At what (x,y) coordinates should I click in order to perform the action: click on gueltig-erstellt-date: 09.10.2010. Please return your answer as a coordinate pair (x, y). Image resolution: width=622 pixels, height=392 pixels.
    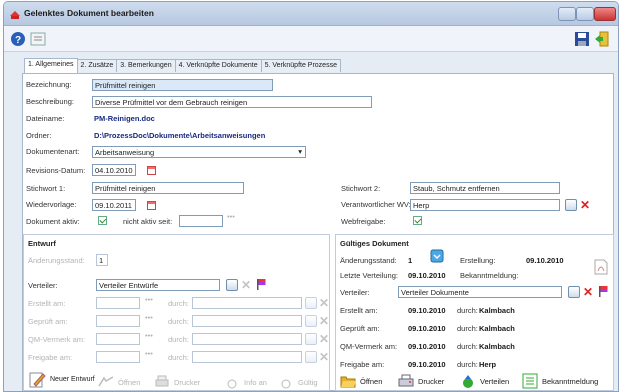
    Looking at the image, I should click on (427, 310).